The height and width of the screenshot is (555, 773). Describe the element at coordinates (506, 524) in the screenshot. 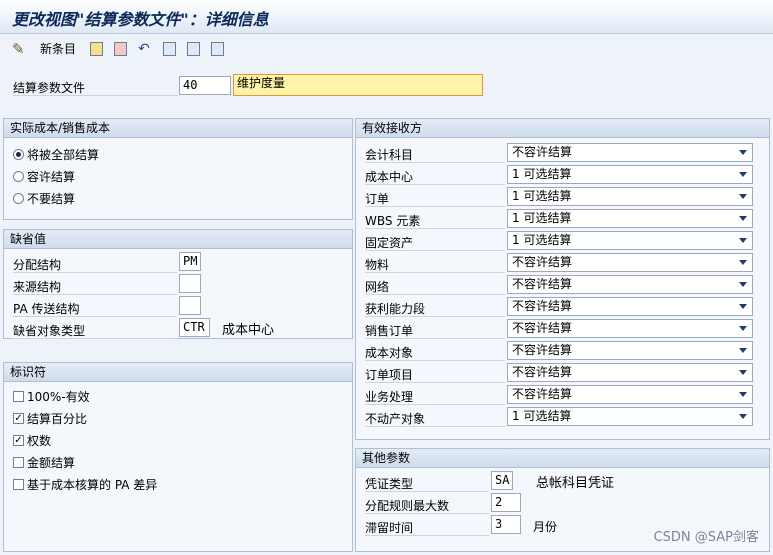

I see `residence-time-field: 3` at that location.